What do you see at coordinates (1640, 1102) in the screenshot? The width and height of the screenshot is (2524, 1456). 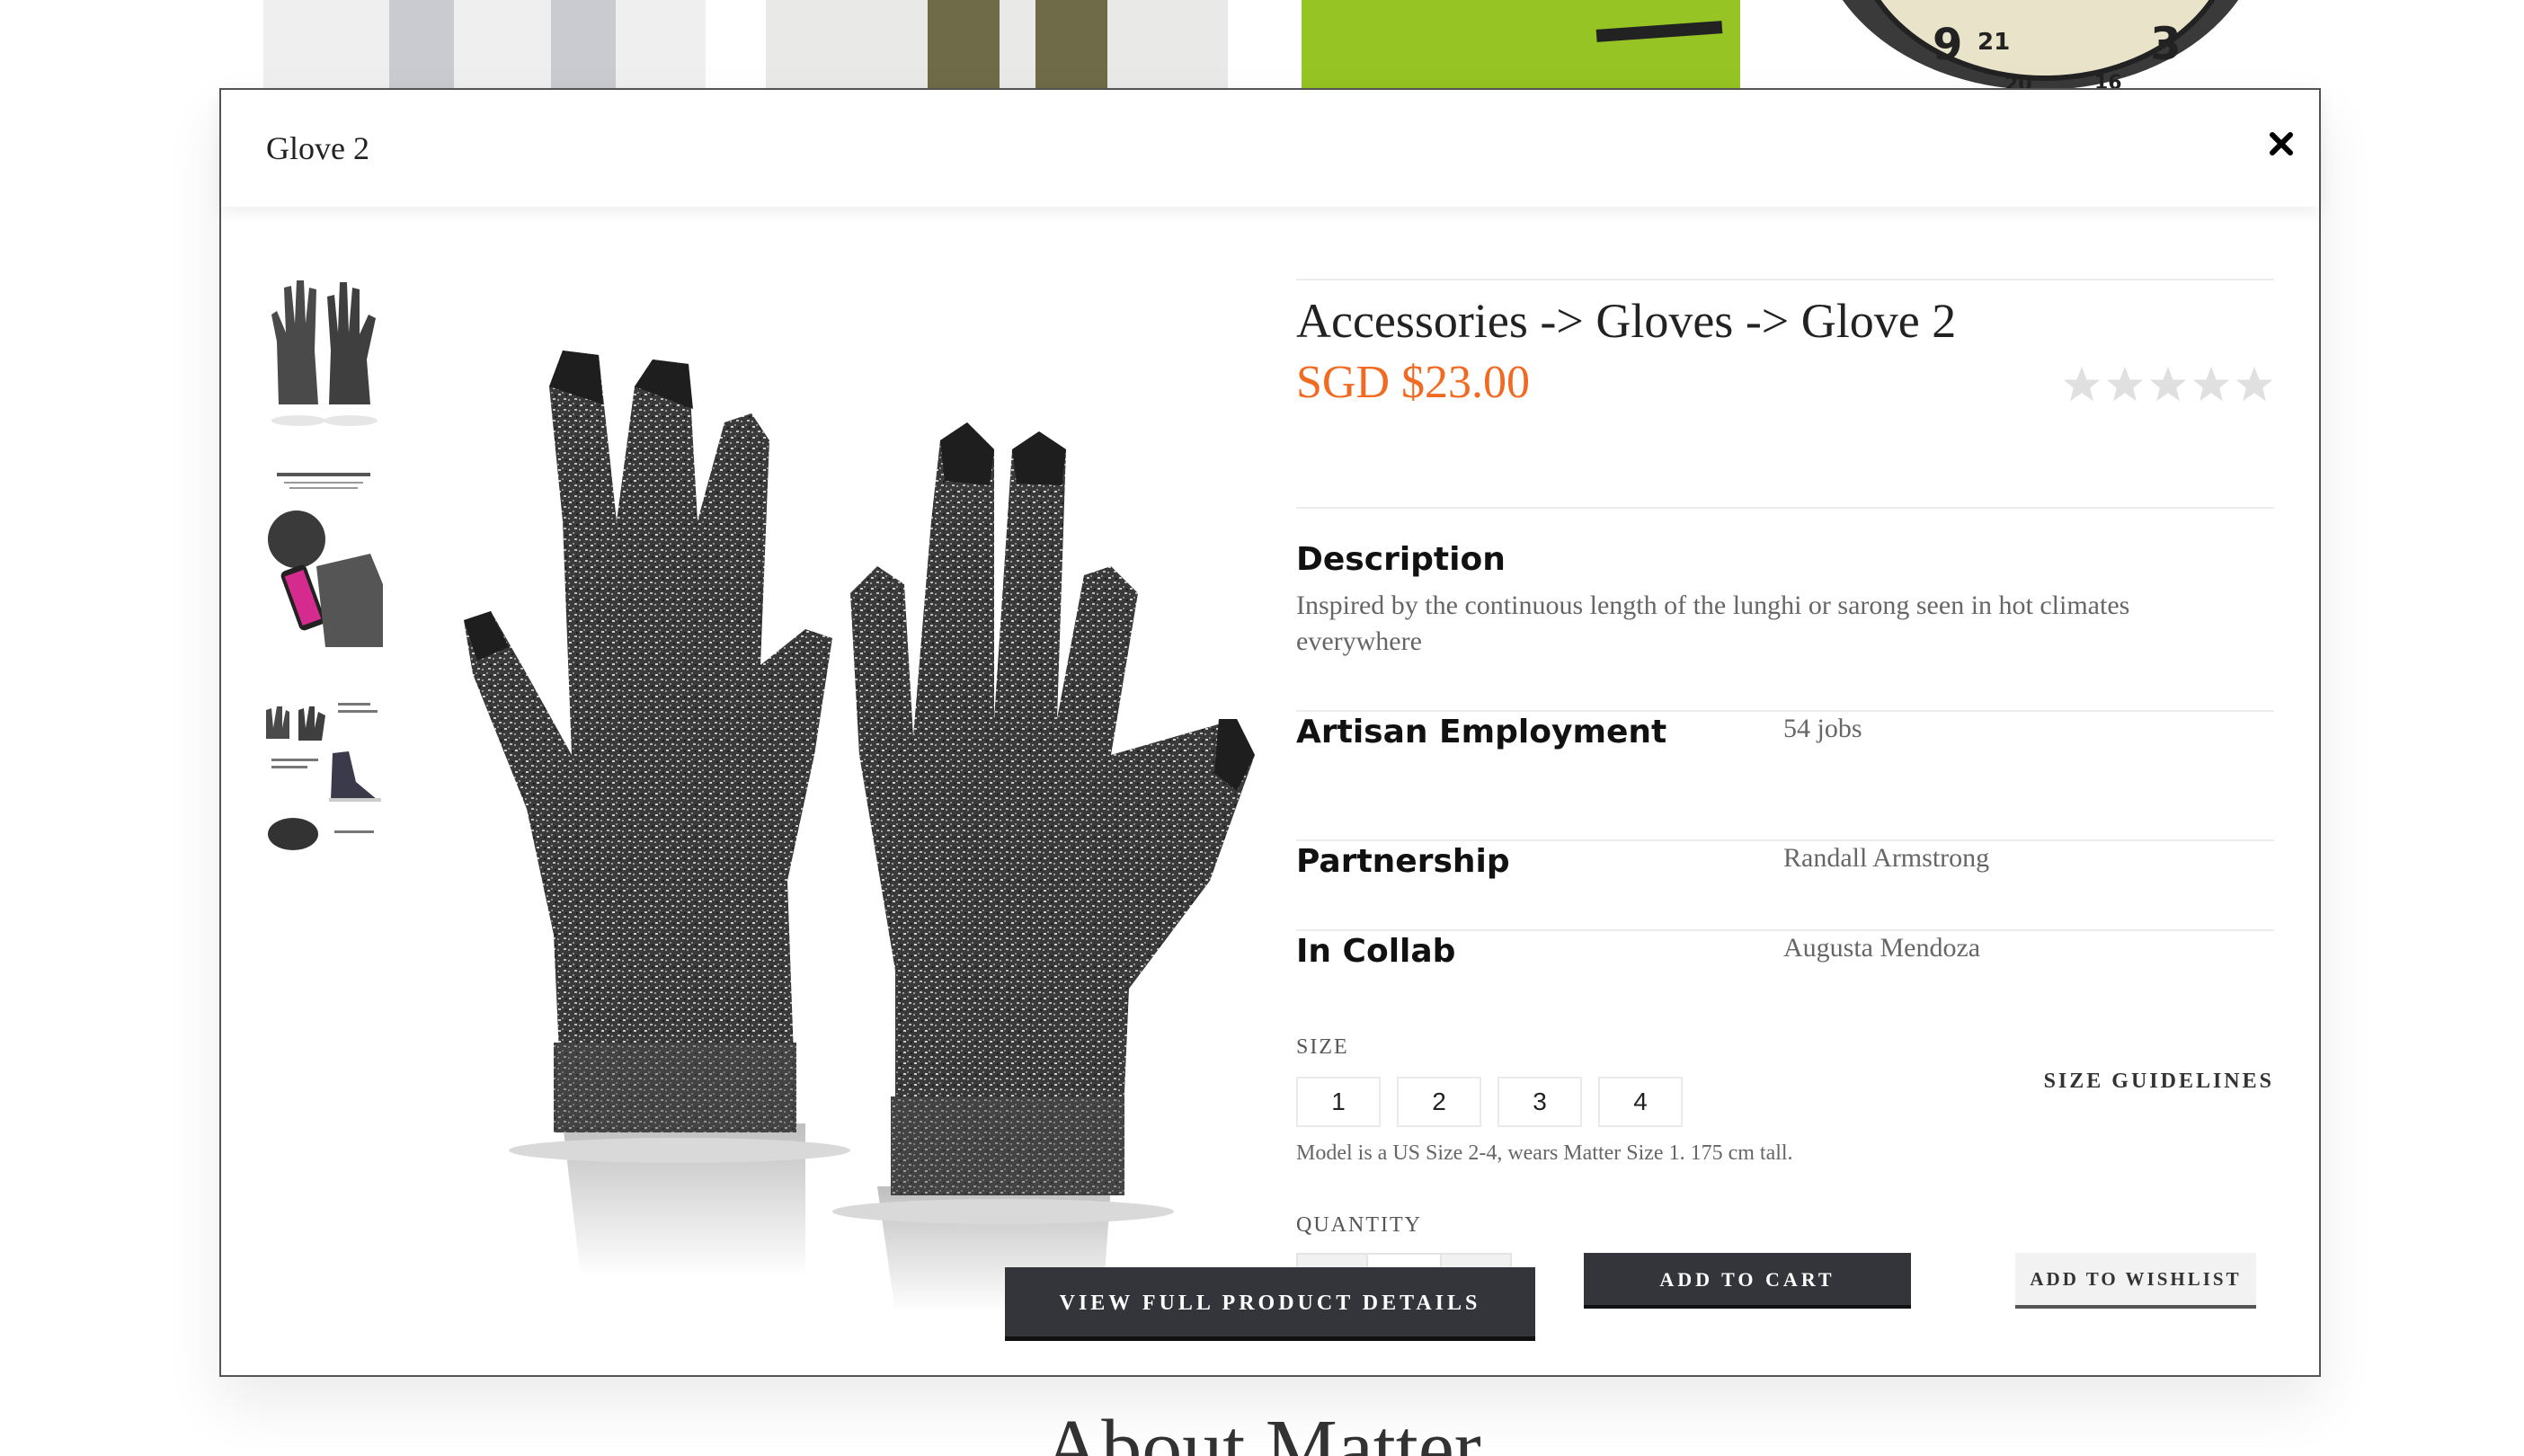 I see `size-option-4: 4` at bounding box center [1640, 1102].